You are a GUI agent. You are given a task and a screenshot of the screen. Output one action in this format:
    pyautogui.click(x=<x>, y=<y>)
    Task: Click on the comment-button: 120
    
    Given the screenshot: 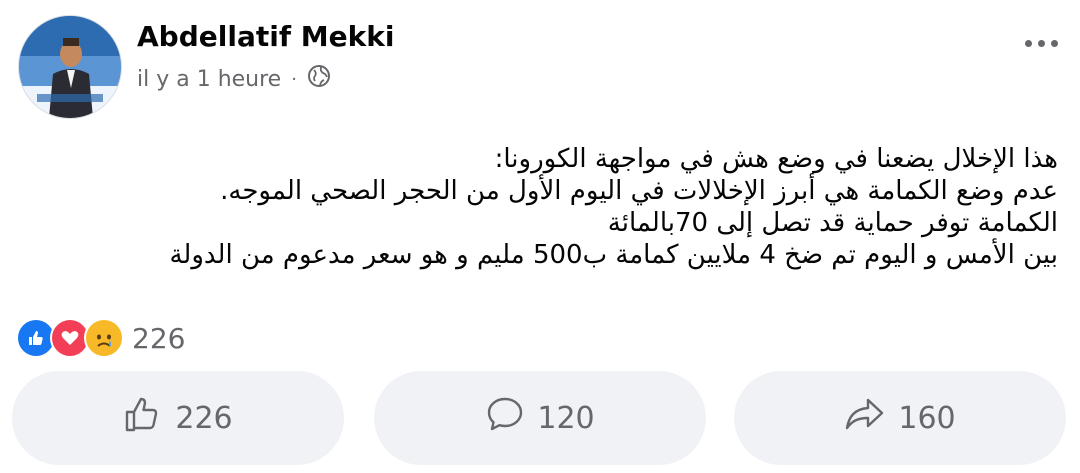 What is the action you would take?
    pyautogui.click(x=540, y=418)
    